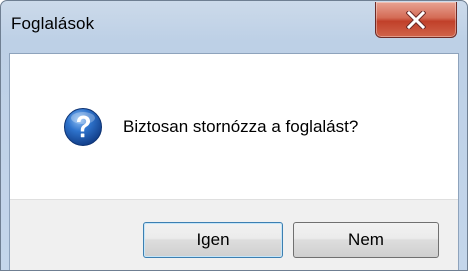 This screenshot has height=271, width=468. I want to click on window-title: Foglalások, so click(53, 23).